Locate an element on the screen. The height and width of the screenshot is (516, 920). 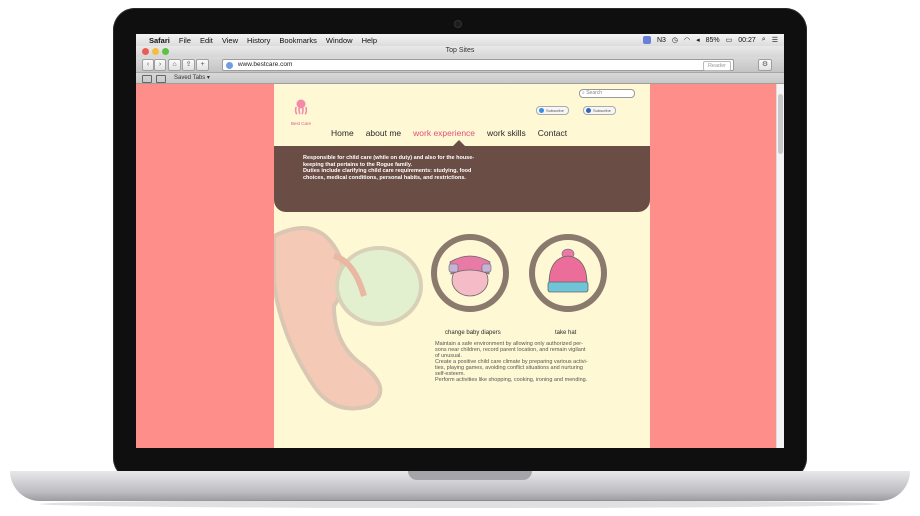
add-bookmark-button: + is located at coordinates (202, 65).